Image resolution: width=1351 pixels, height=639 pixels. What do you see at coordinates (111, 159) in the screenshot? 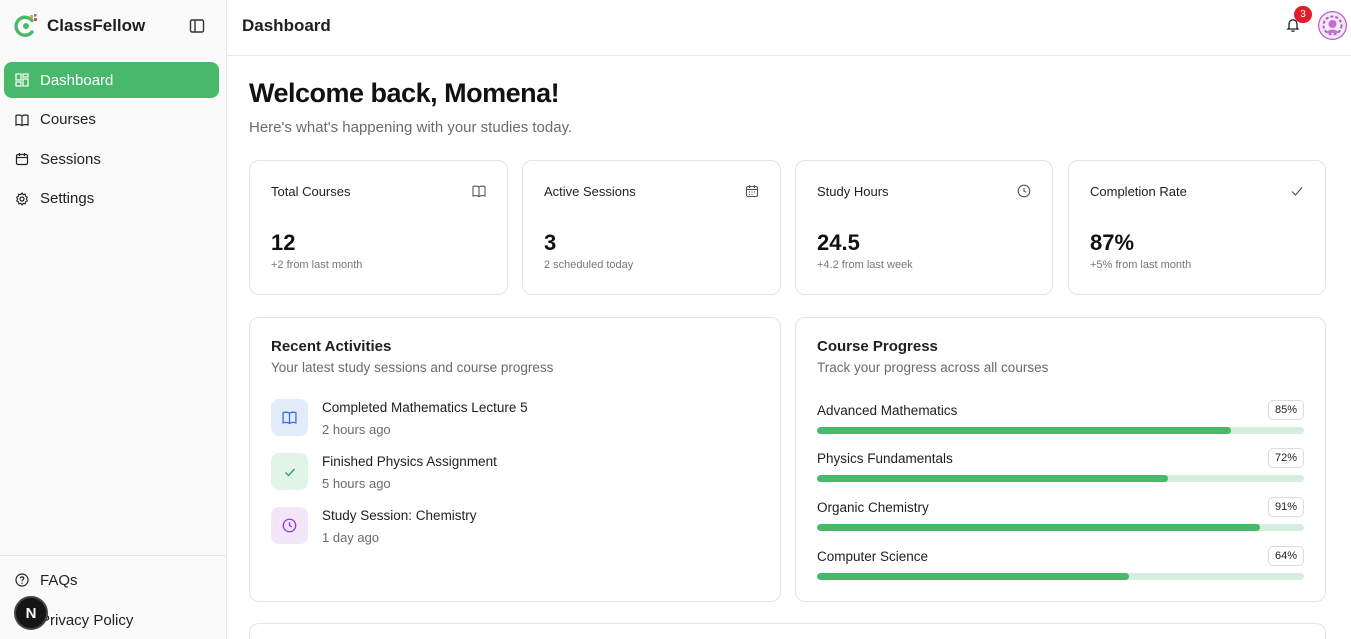
I see `sidebar-item-sessions: Sessions` at bounding box center [111, 159].